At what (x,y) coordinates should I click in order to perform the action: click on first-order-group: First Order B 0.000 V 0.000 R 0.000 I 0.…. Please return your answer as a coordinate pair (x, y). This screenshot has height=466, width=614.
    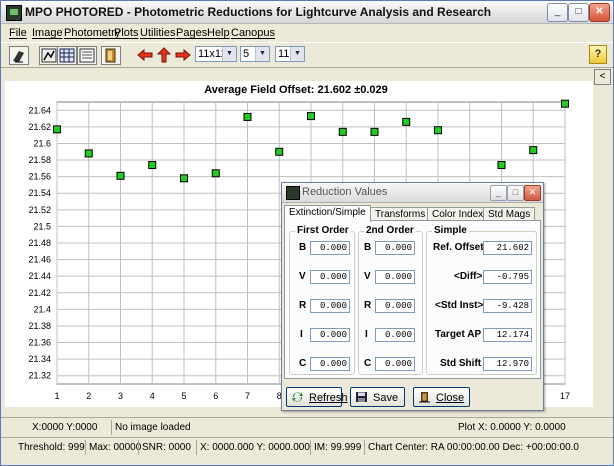
    Looking at the image, I should click on (322, 300).